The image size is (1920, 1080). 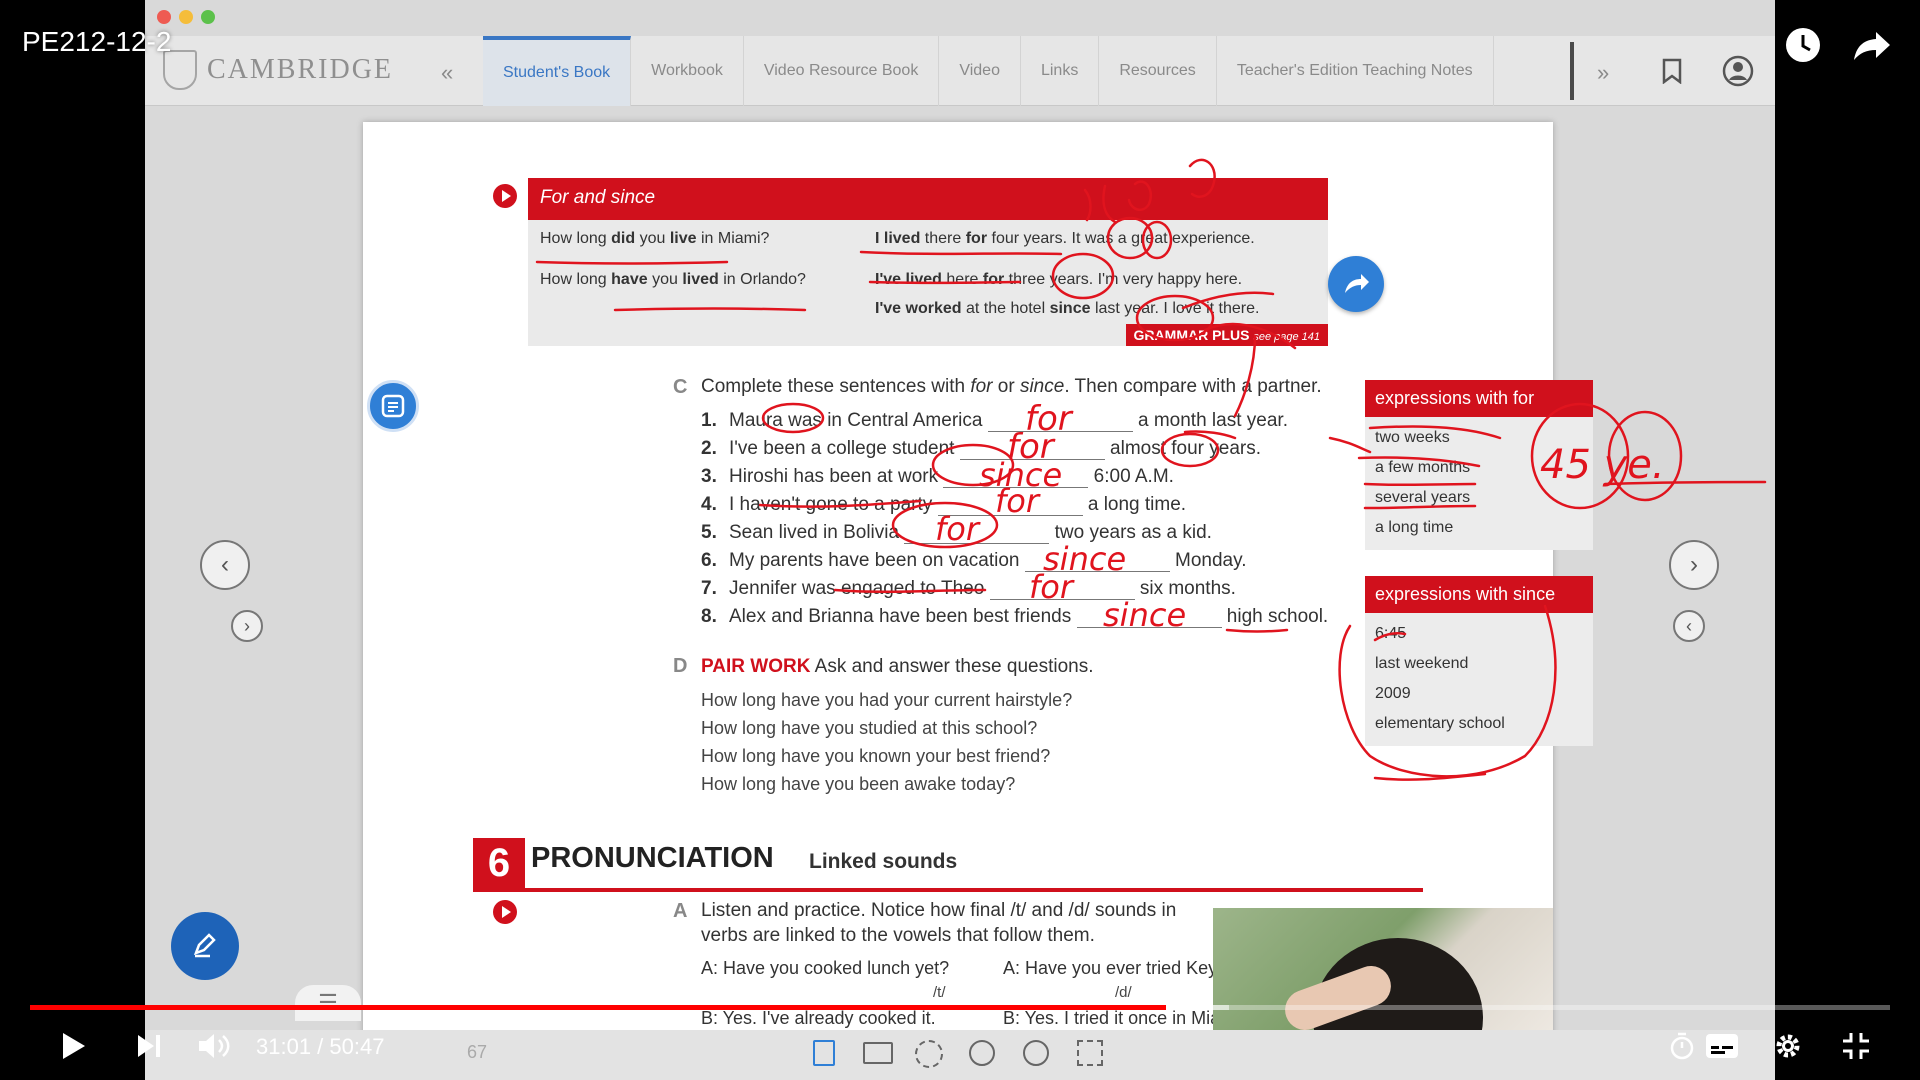 I want to click on tab-video: Video, so click(x=980, y=71).